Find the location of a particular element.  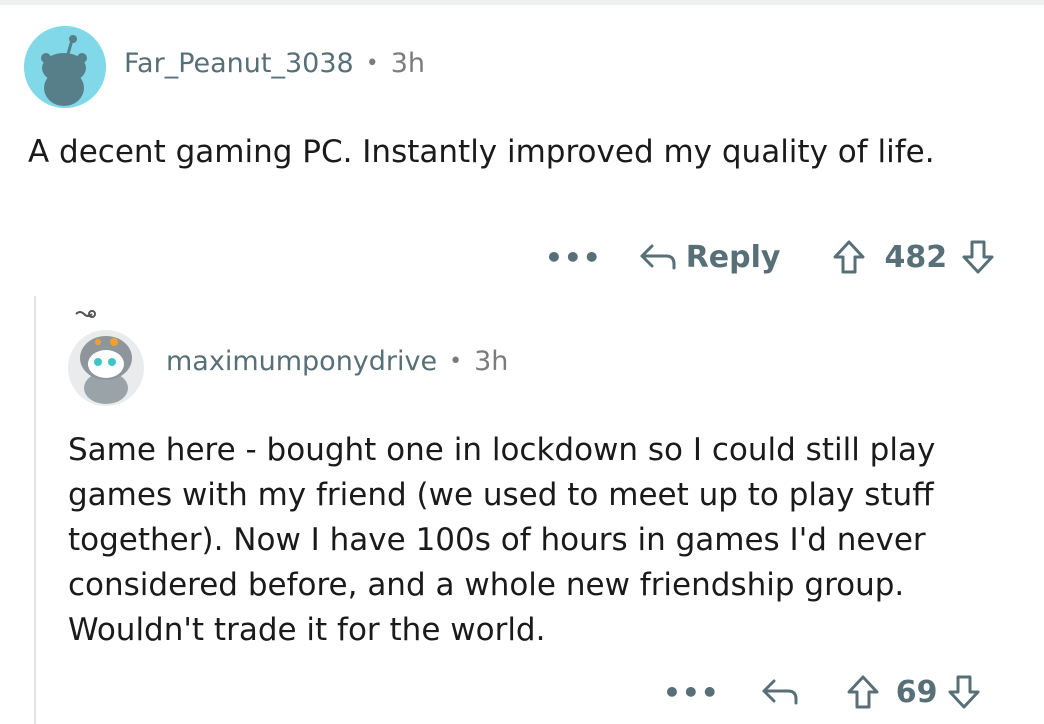

top-divider is located at coordinates (522, 2).